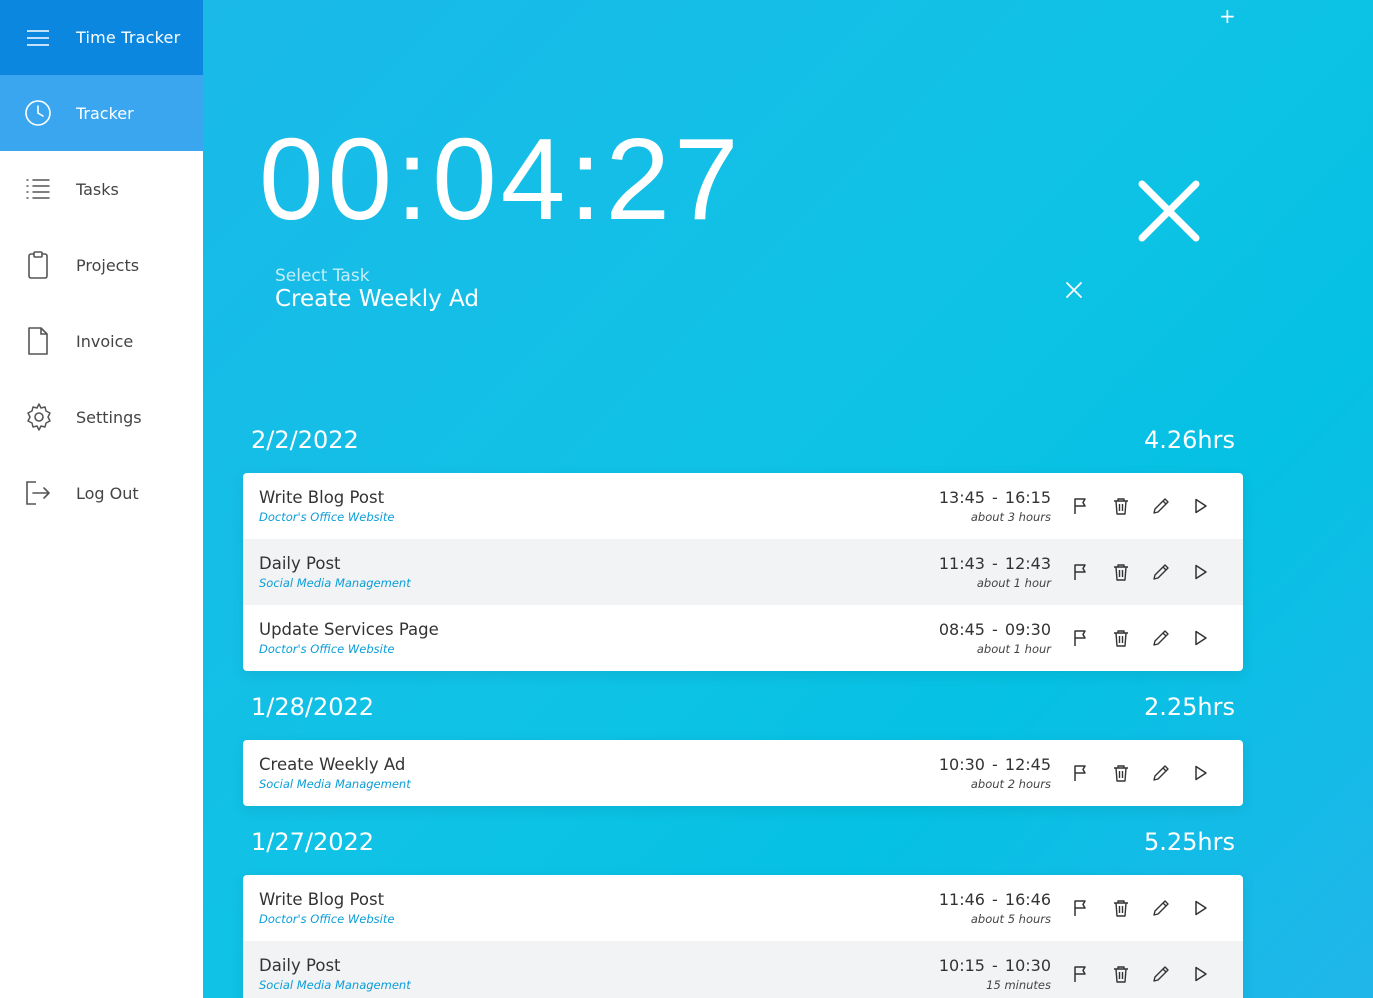 The height and width of the screenshot is (998, 1373). Describe the element at coordinates (38, 113) in the screenshot. I see `clock-icon` at that location.